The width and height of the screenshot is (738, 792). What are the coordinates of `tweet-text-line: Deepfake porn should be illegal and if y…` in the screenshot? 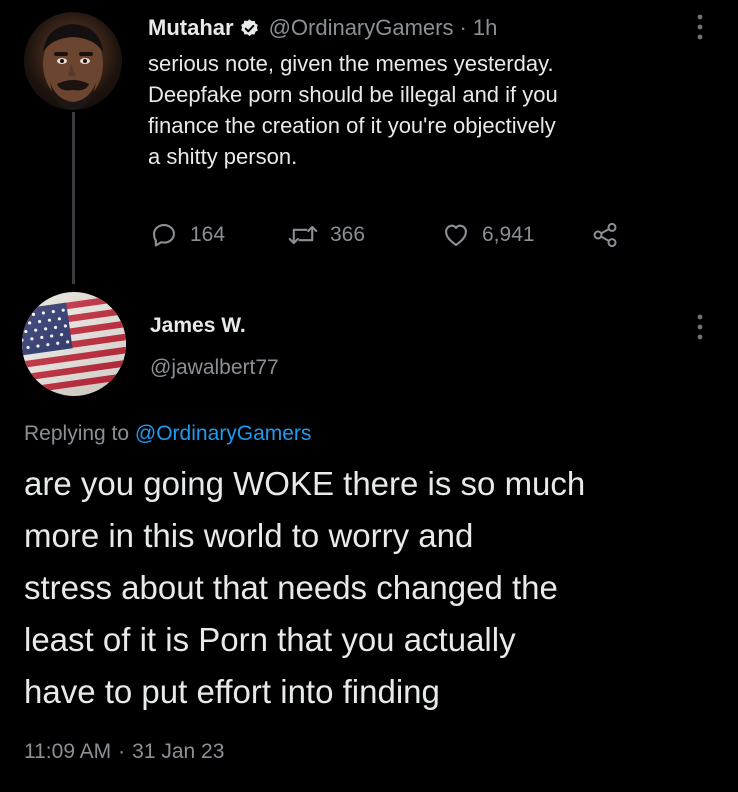 It's located at (353, 94).